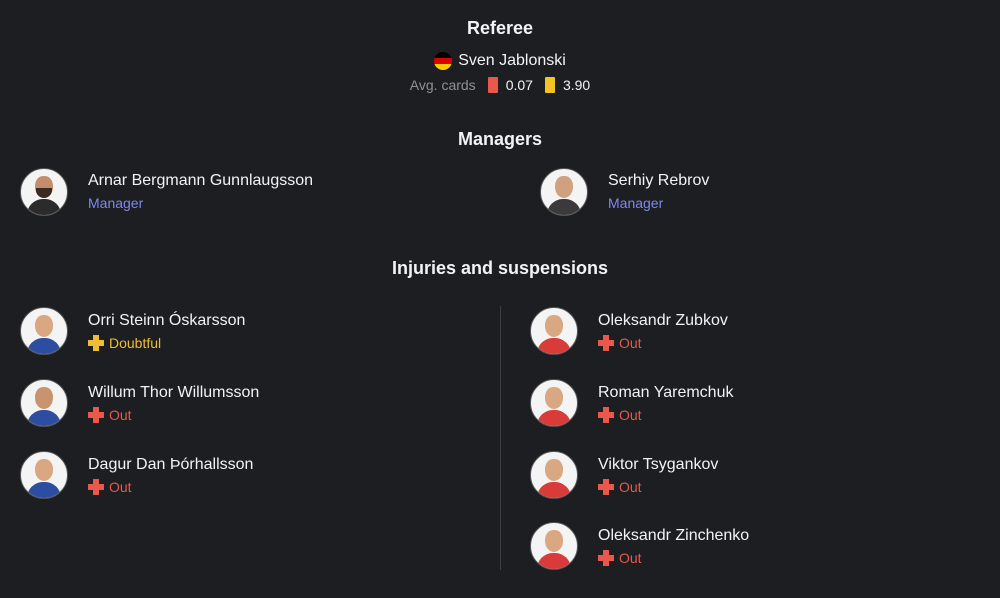 This screenshot has height=598, width=1000. I want to click on referee-name-row: Sven Jablonski, so click(500, 61).